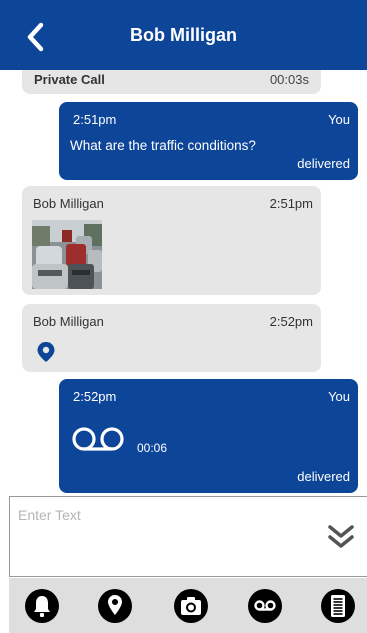 The height and width of the screenshot is (633, 367). I want to click on share-location-button, so click(115, 606).